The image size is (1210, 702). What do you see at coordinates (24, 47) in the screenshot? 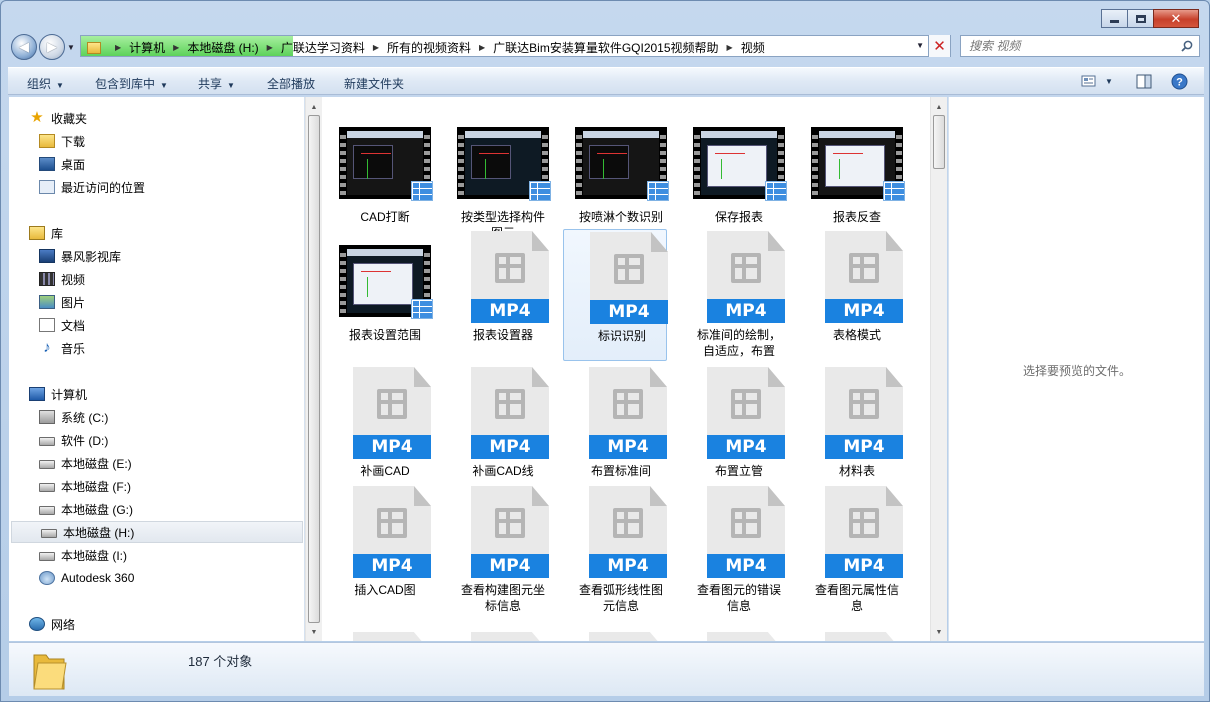
I see `back-button: ◀` at bounding box center [24, 47].